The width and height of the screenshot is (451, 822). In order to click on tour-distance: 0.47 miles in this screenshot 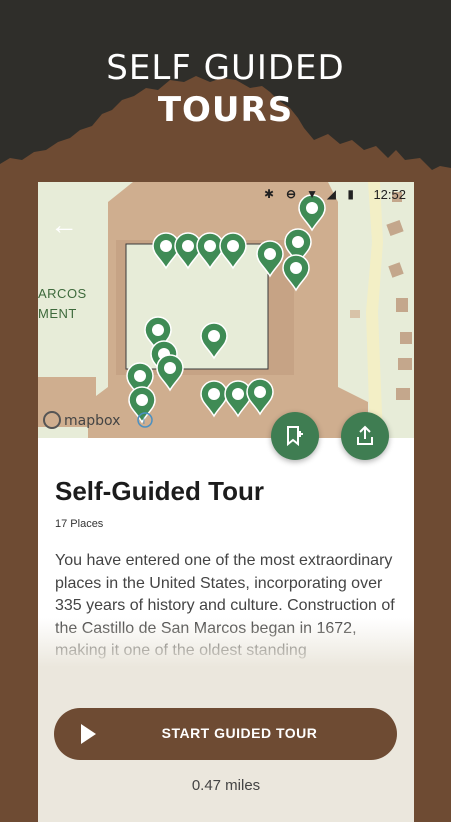, I will do `click(226, 785)`.